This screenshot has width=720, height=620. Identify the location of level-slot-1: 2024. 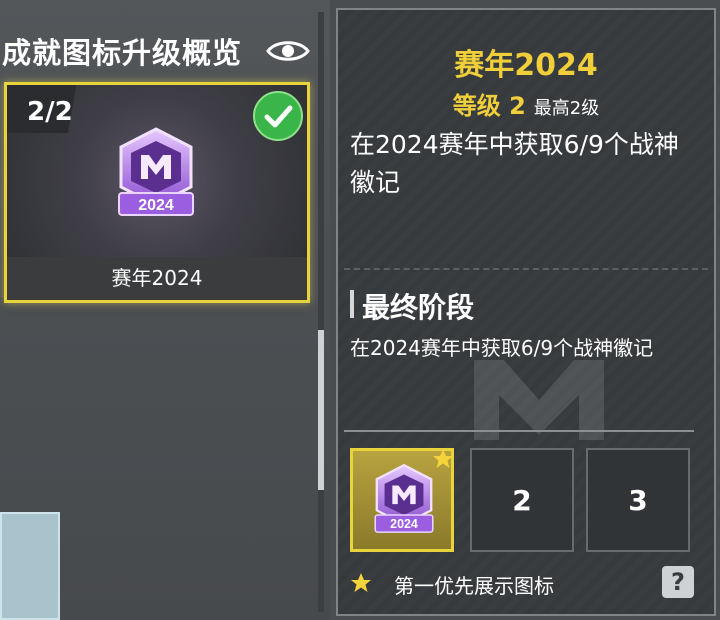
(402, 500).